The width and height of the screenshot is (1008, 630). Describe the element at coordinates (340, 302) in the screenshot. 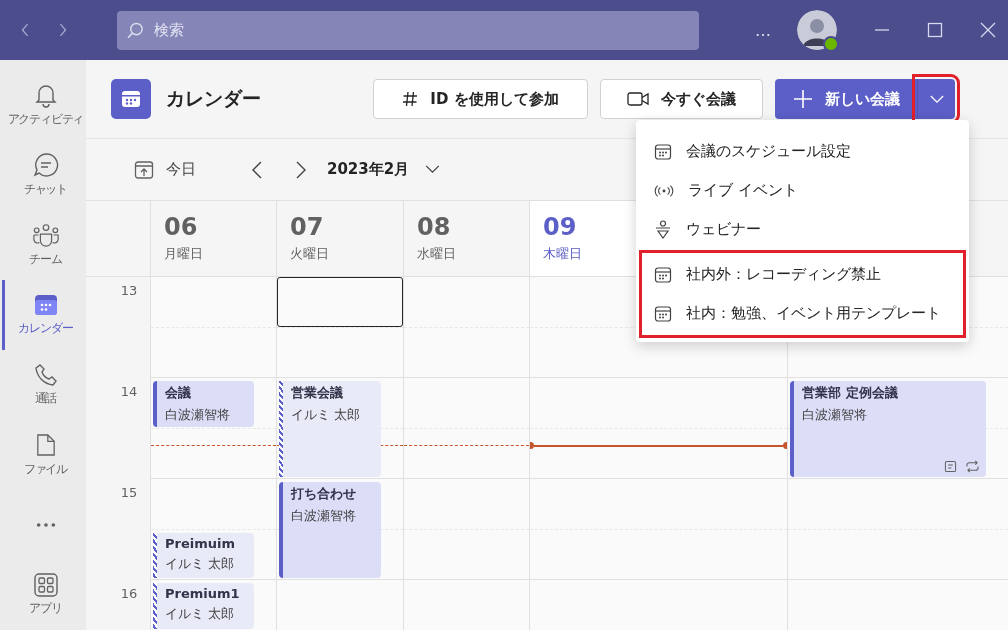

I see `selected-time-slot` at that location.